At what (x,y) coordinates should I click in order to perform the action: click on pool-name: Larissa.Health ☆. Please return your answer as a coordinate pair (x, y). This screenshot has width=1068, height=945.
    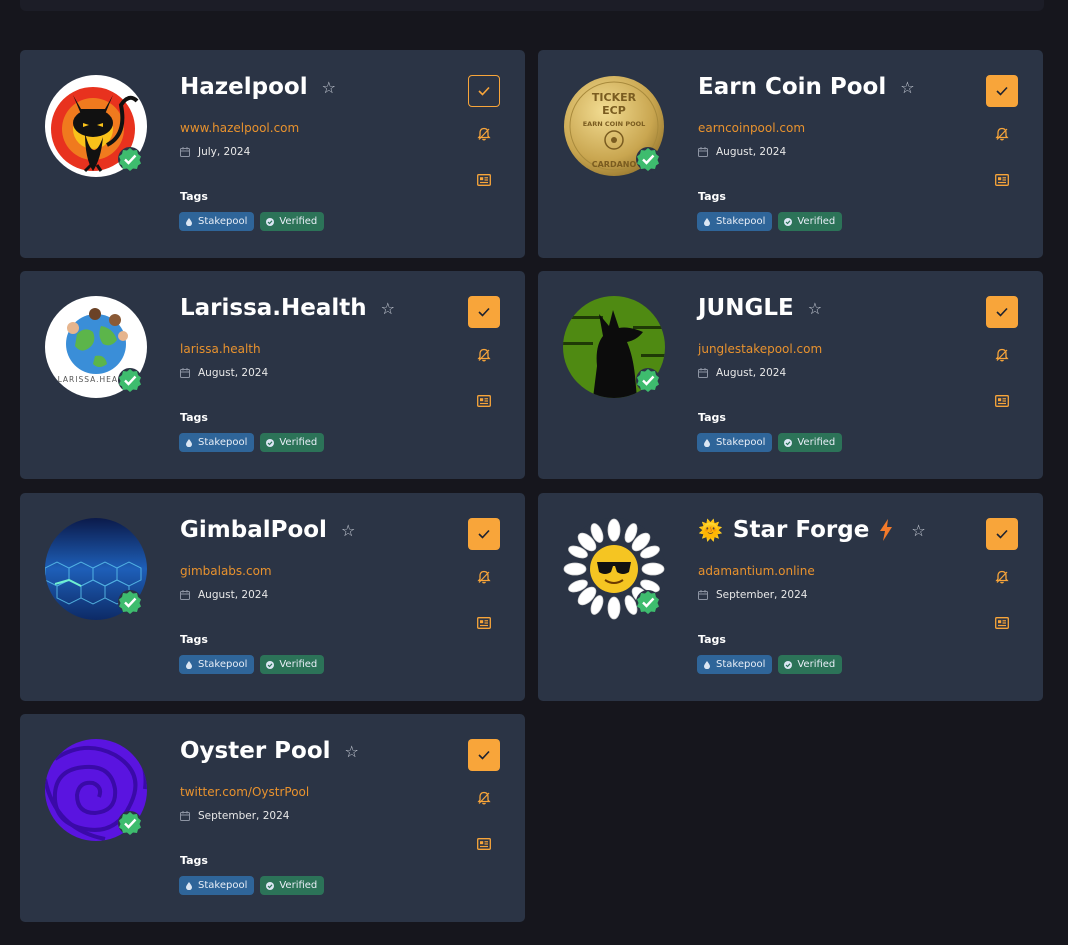
    Looking at the image, I should click on (287, 308).